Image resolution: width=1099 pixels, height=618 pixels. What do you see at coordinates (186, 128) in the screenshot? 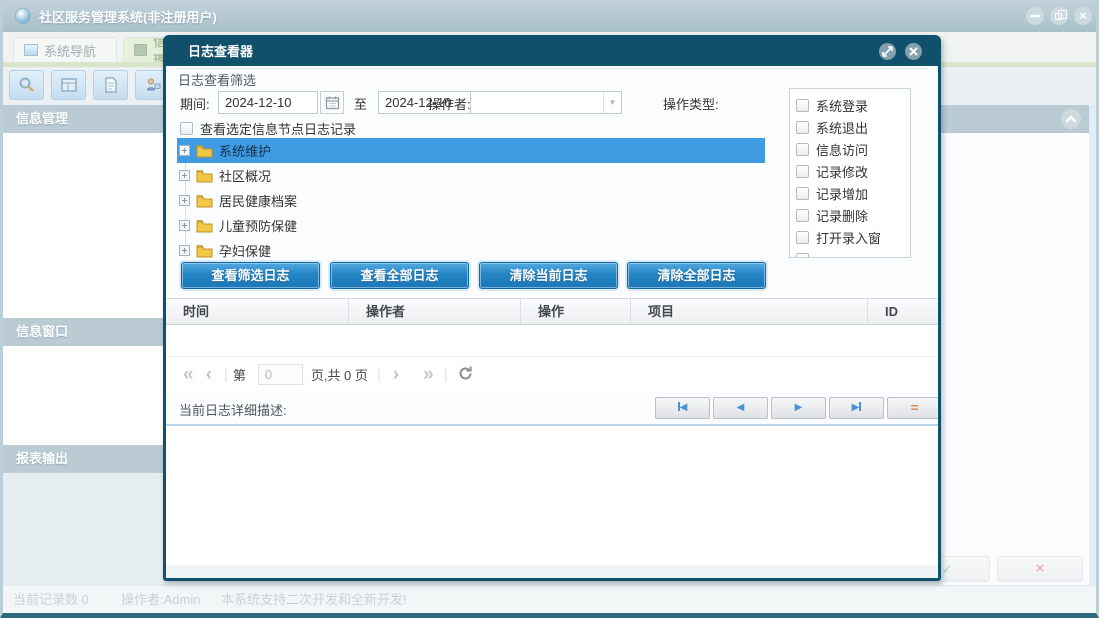
I see `node-filter-checkbox` at bounding box center [186, 128].